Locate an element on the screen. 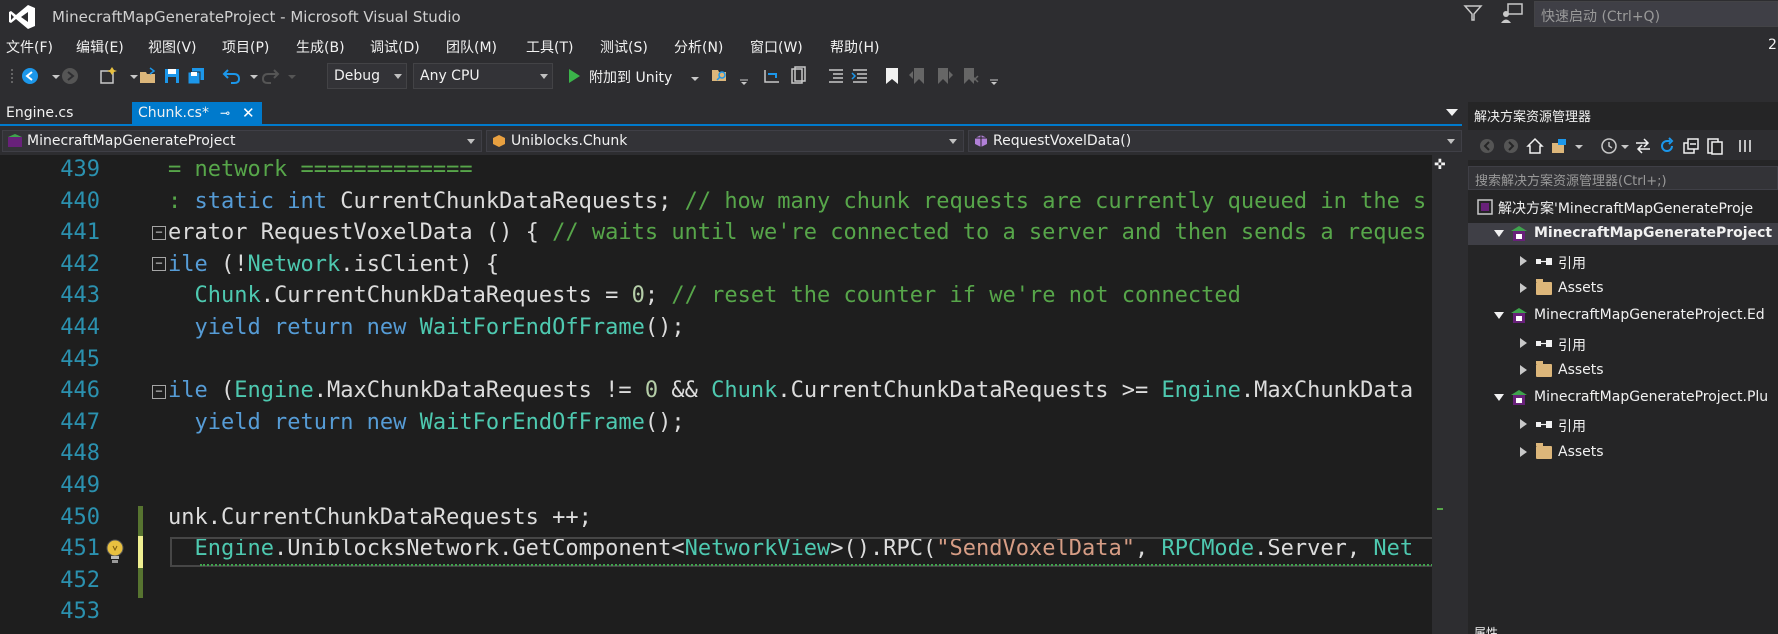 The width and height of the screenshot is (1778, 634). menu-analyze: 分析(N) is located at coordinates (698, 47).